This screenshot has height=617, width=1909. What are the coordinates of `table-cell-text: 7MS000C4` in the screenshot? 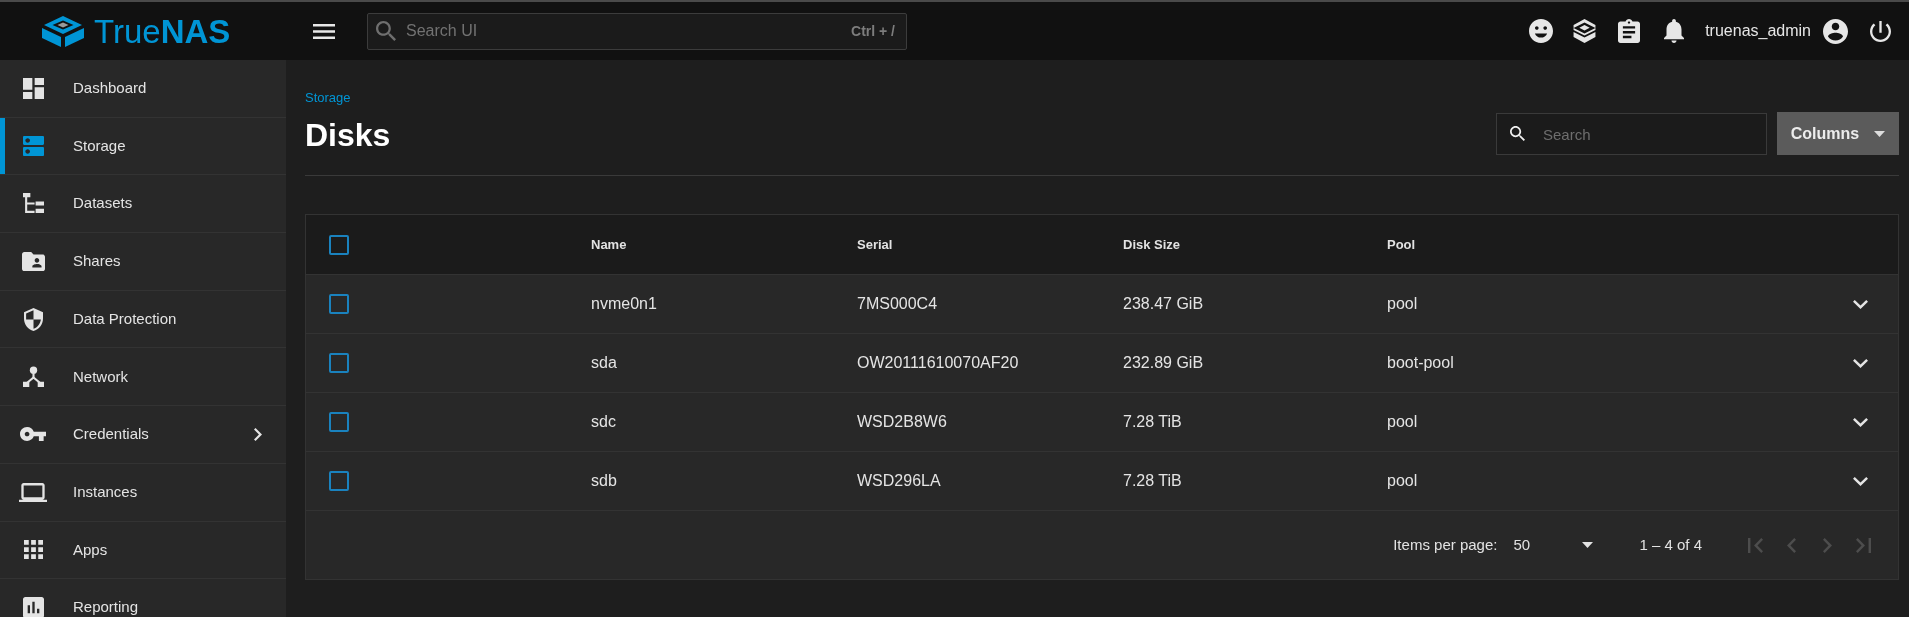 It's located at (897, 304).